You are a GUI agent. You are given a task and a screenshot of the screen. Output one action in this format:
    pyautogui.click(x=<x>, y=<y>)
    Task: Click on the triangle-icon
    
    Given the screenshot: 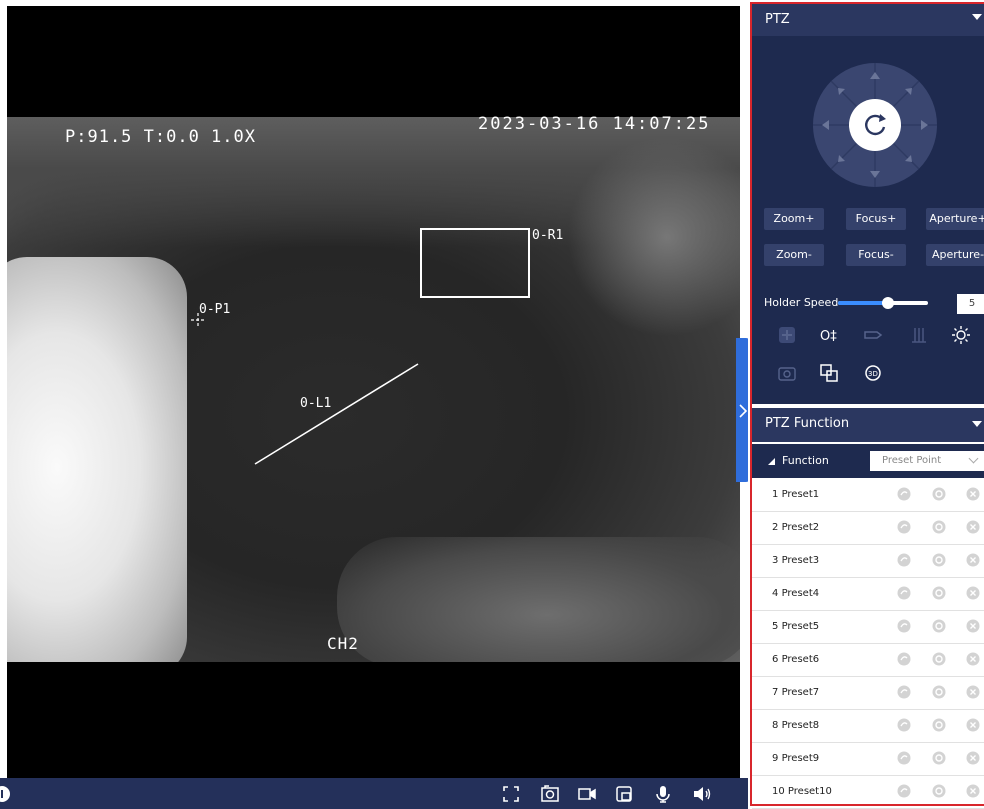 What is the action you would take?
    pyautogui.click(x=771, y=461)
    